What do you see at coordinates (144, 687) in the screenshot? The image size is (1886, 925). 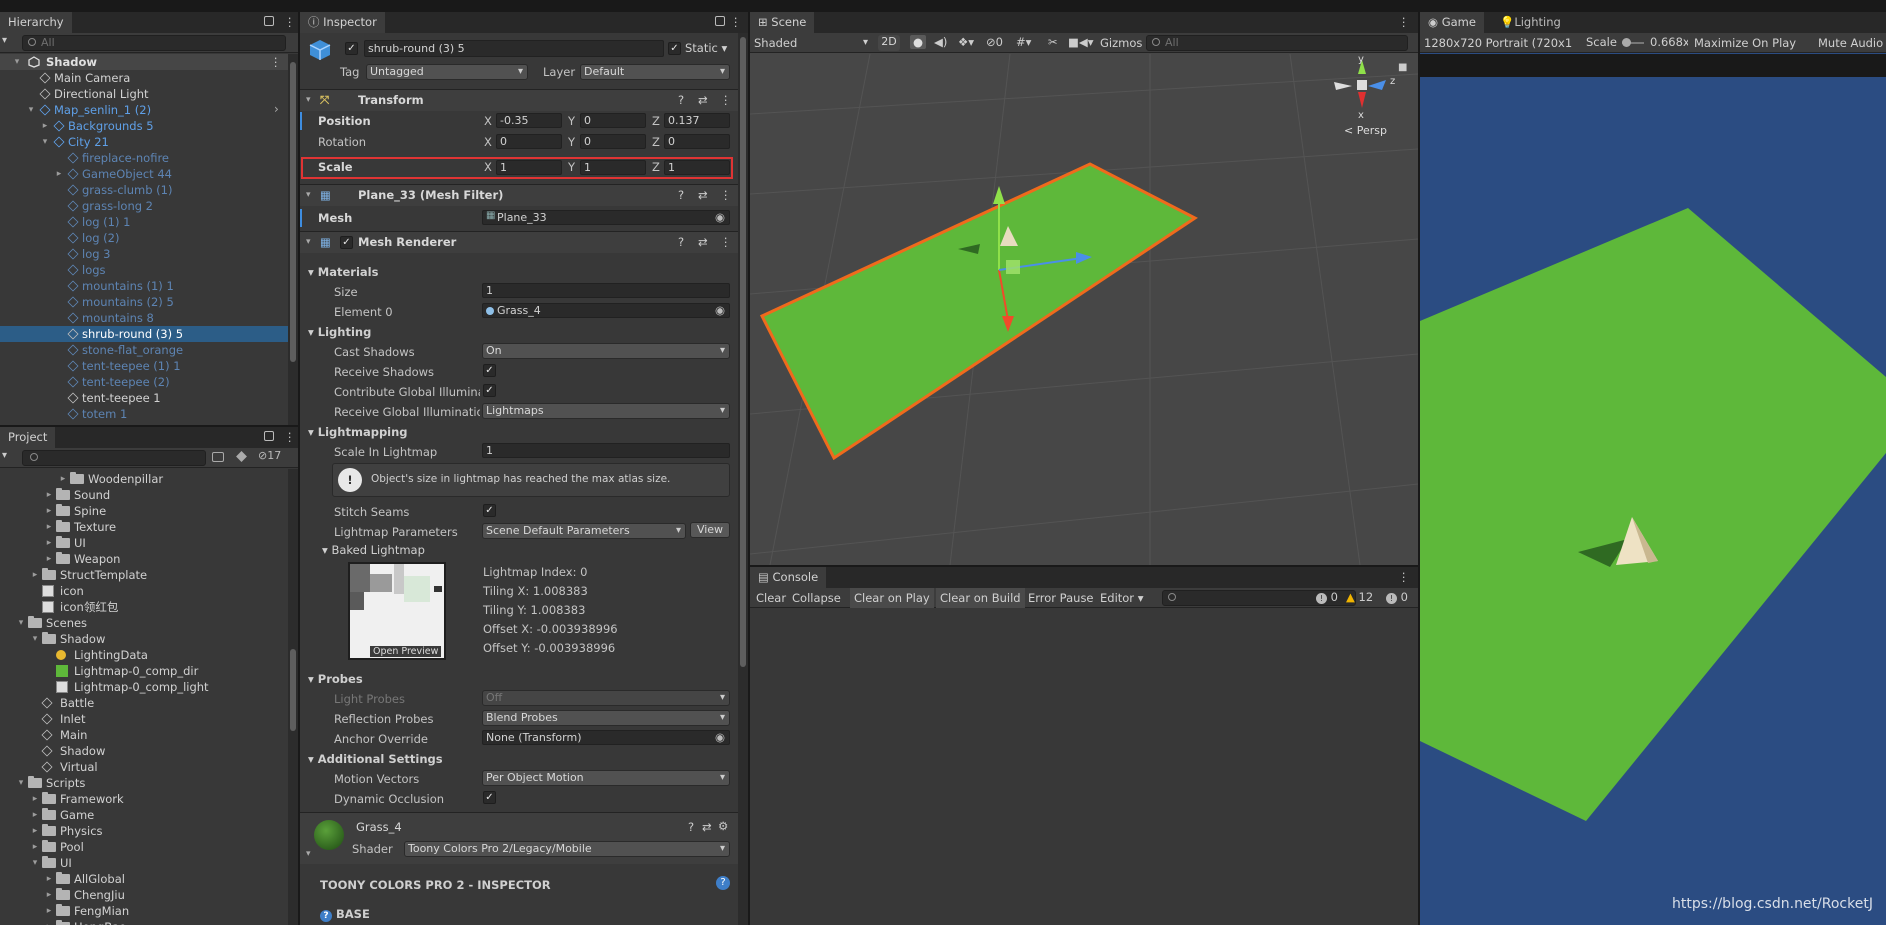 I see `project-item: Lightmap-0_comp_light` at bounding box center [144, 687].